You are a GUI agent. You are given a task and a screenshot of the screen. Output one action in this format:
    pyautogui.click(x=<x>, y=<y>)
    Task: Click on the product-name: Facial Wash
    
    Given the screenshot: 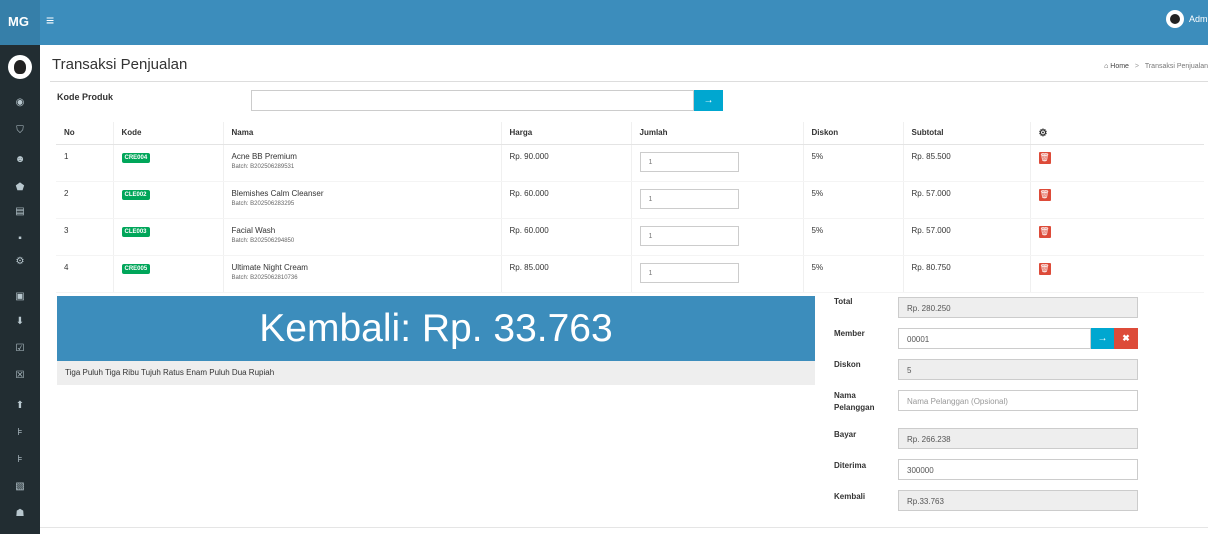 What is the action you would take?
    pyautogui.click(x=253, y=230)
    